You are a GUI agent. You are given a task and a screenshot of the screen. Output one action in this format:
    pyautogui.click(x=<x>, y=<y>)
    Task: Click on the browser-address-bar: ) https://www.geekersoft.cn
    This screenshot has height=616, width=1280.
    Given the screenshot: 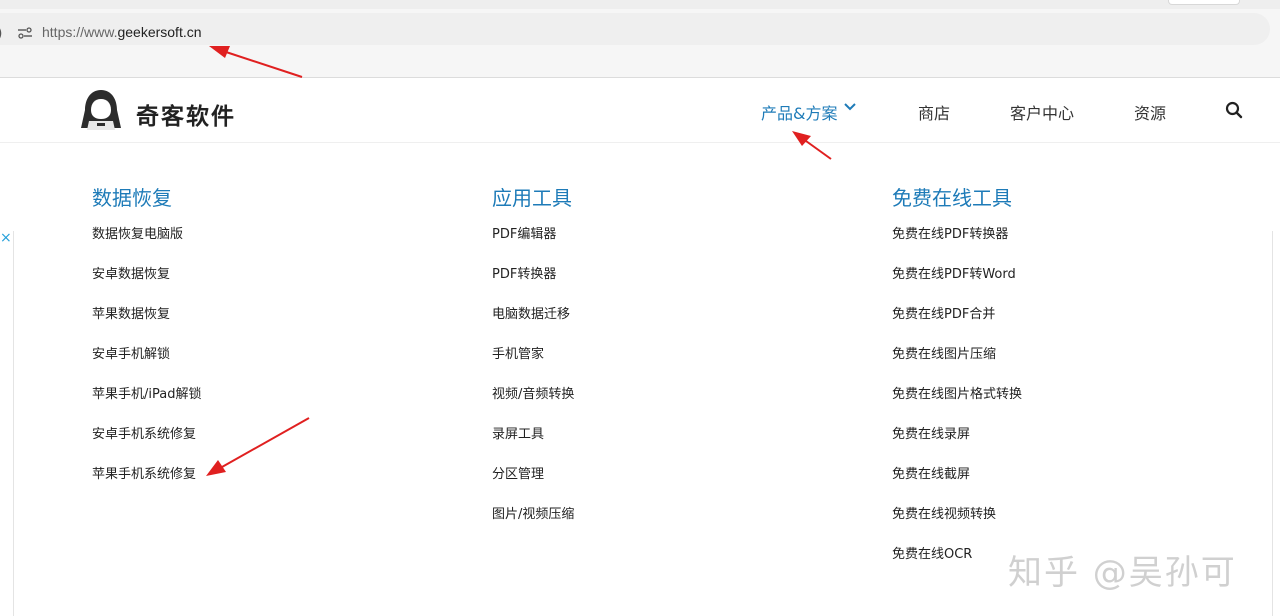 What is the action you would take?
    pyautogui.click(x=640, y=29)
    